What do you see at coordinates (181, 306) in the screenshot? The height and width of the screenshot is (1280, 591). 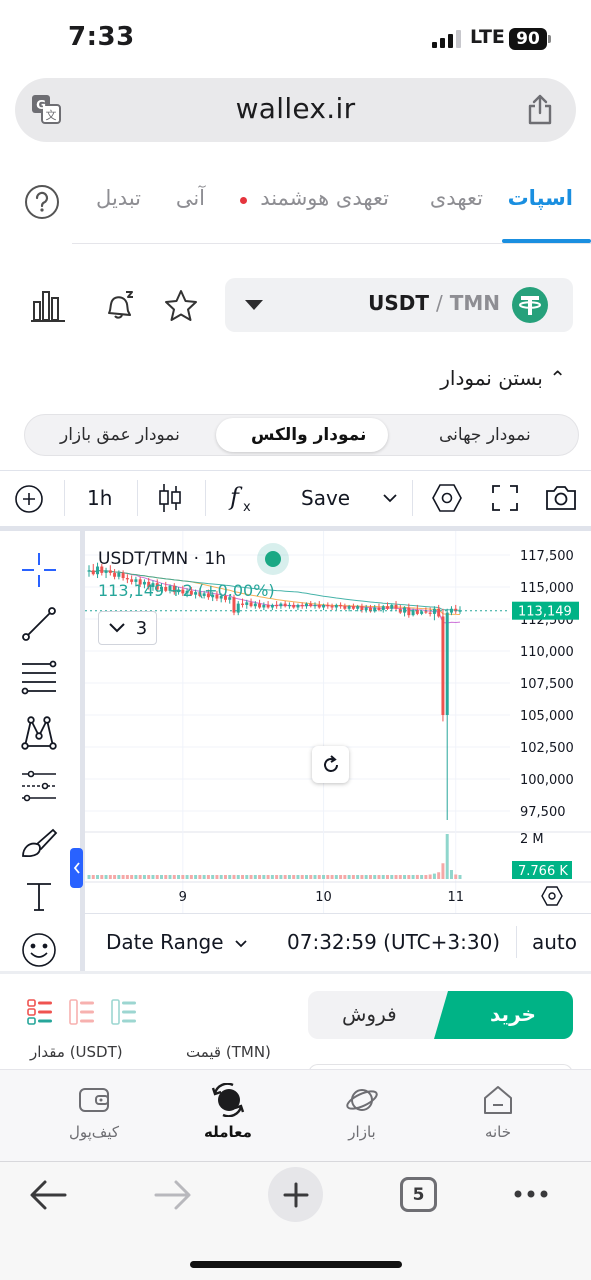 I see `favorite-star-icon` at bounding box center [181, 306].